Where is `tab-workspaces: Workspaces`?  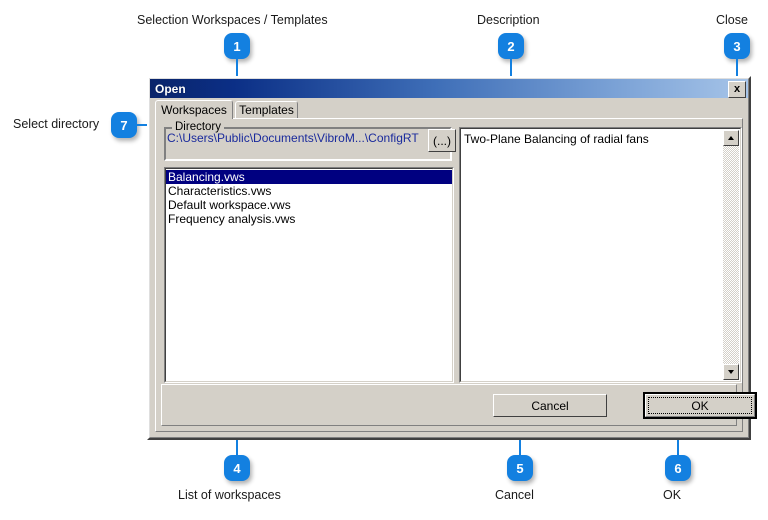 tab-workspaces: Workspaces is located at coordinates (194, 109).